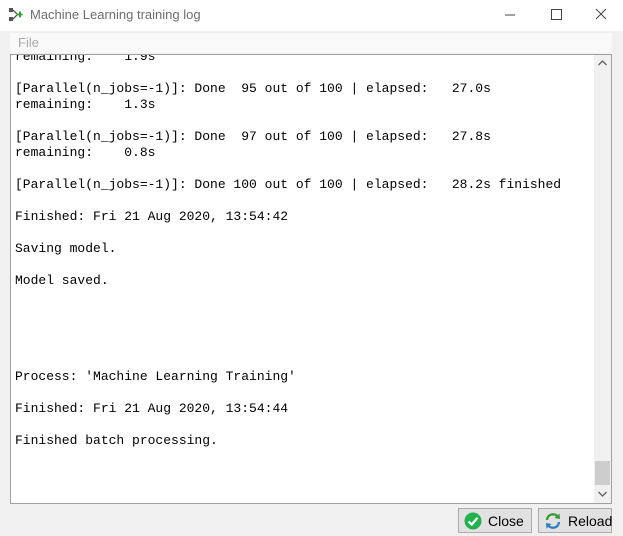 The image size is (623, 536). What do you see at coordinates (85, 59) in the screenshot?
I see `log-line: remaining: 1.9s` at bounding box center [85, 59].